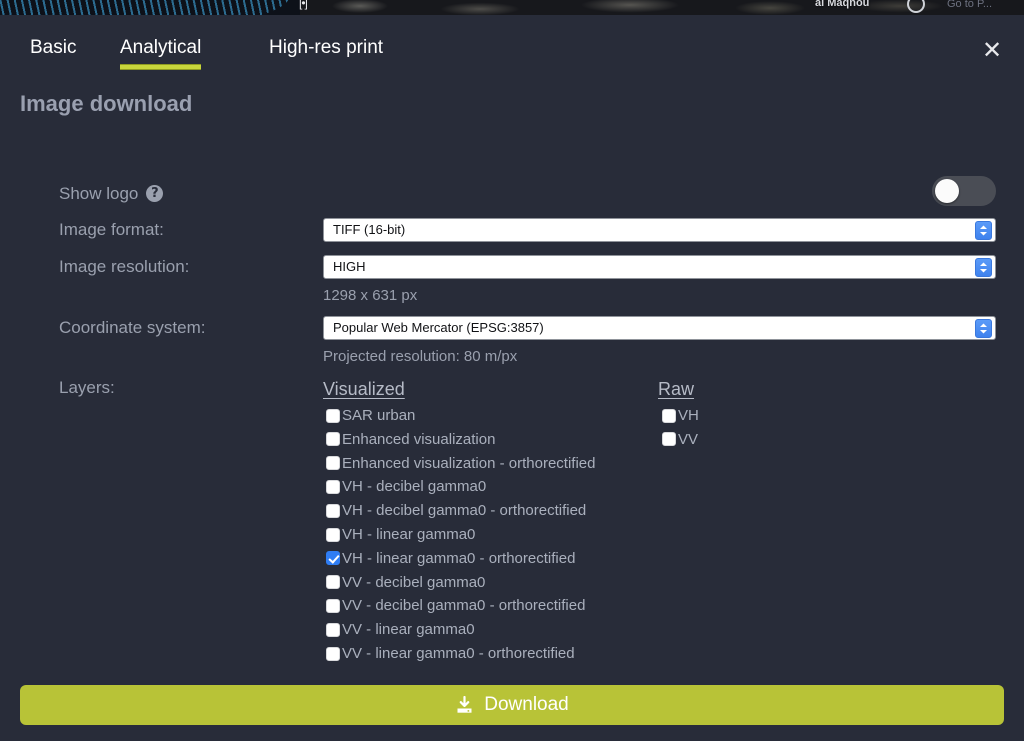 Image resolution: width=1024 pixels, height=741 pixels. I want to click on layer-visualized-row: VV - linear gamma0 - orthorectified, so click(450, 653).